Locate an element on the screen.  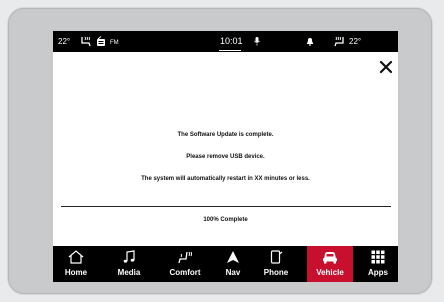
music-note-icon is located at coordinates (129, 256).